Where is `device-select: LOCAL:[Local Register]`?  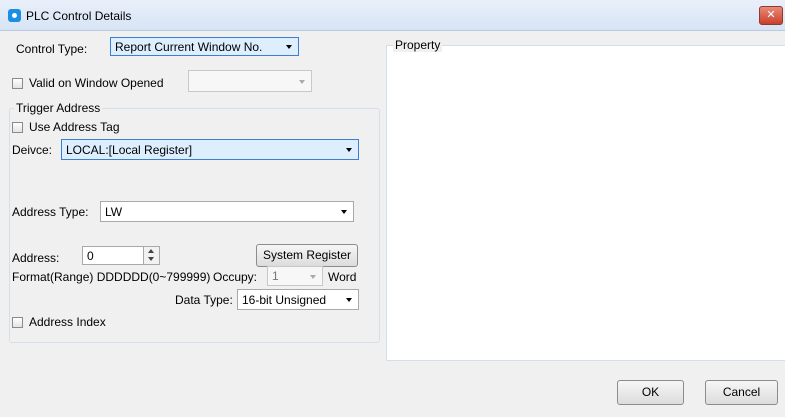
device-select: LOCAL:[Local Register] is located at coordinates (210, 149).